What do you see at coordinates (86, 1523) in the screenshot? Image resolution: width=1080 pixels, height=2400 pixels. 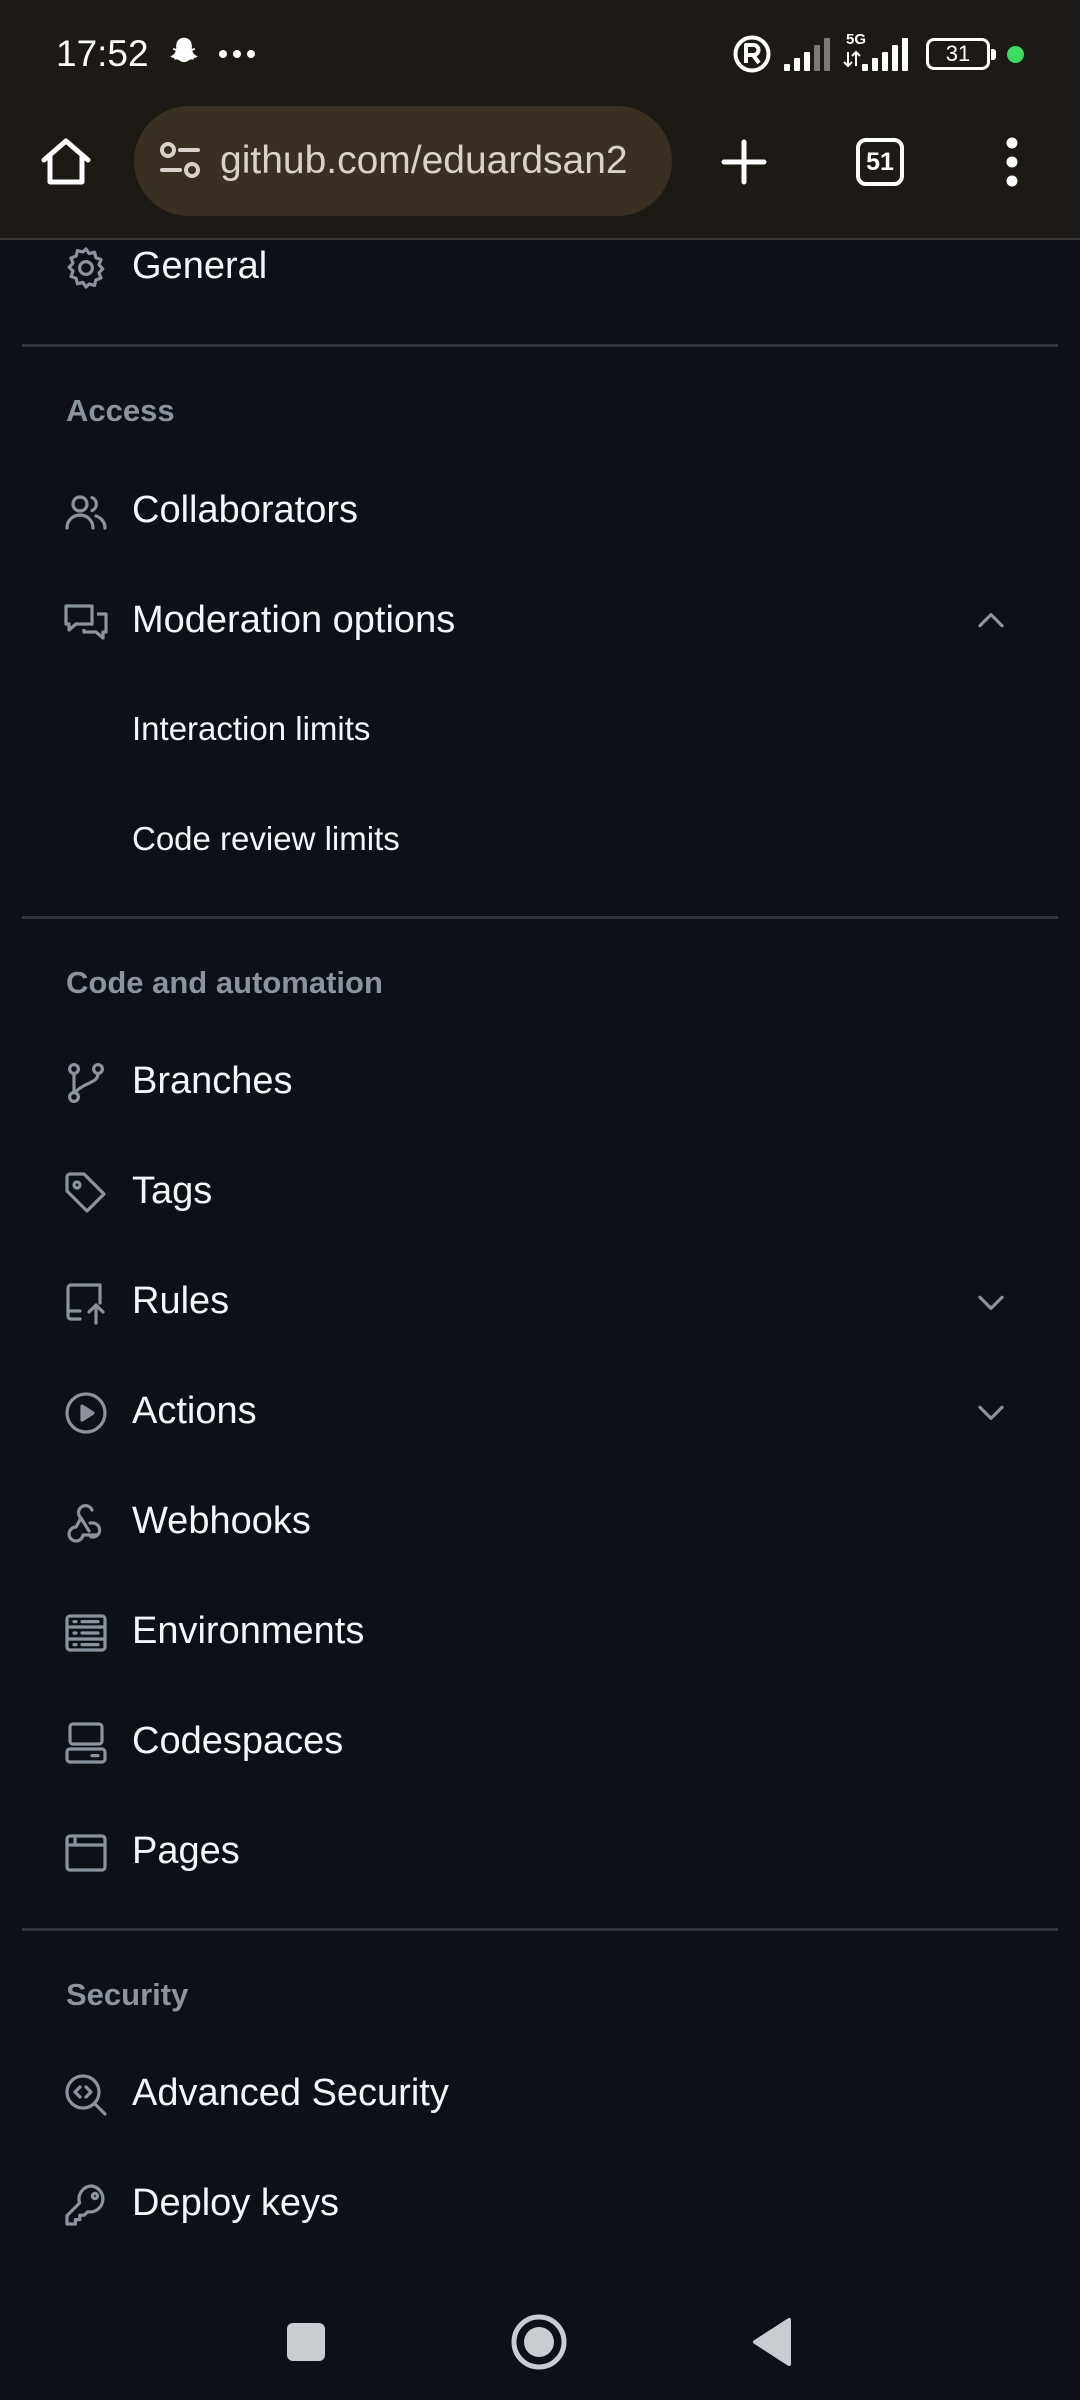 I see `webhook-icon` at bounding box center [86, 1523].